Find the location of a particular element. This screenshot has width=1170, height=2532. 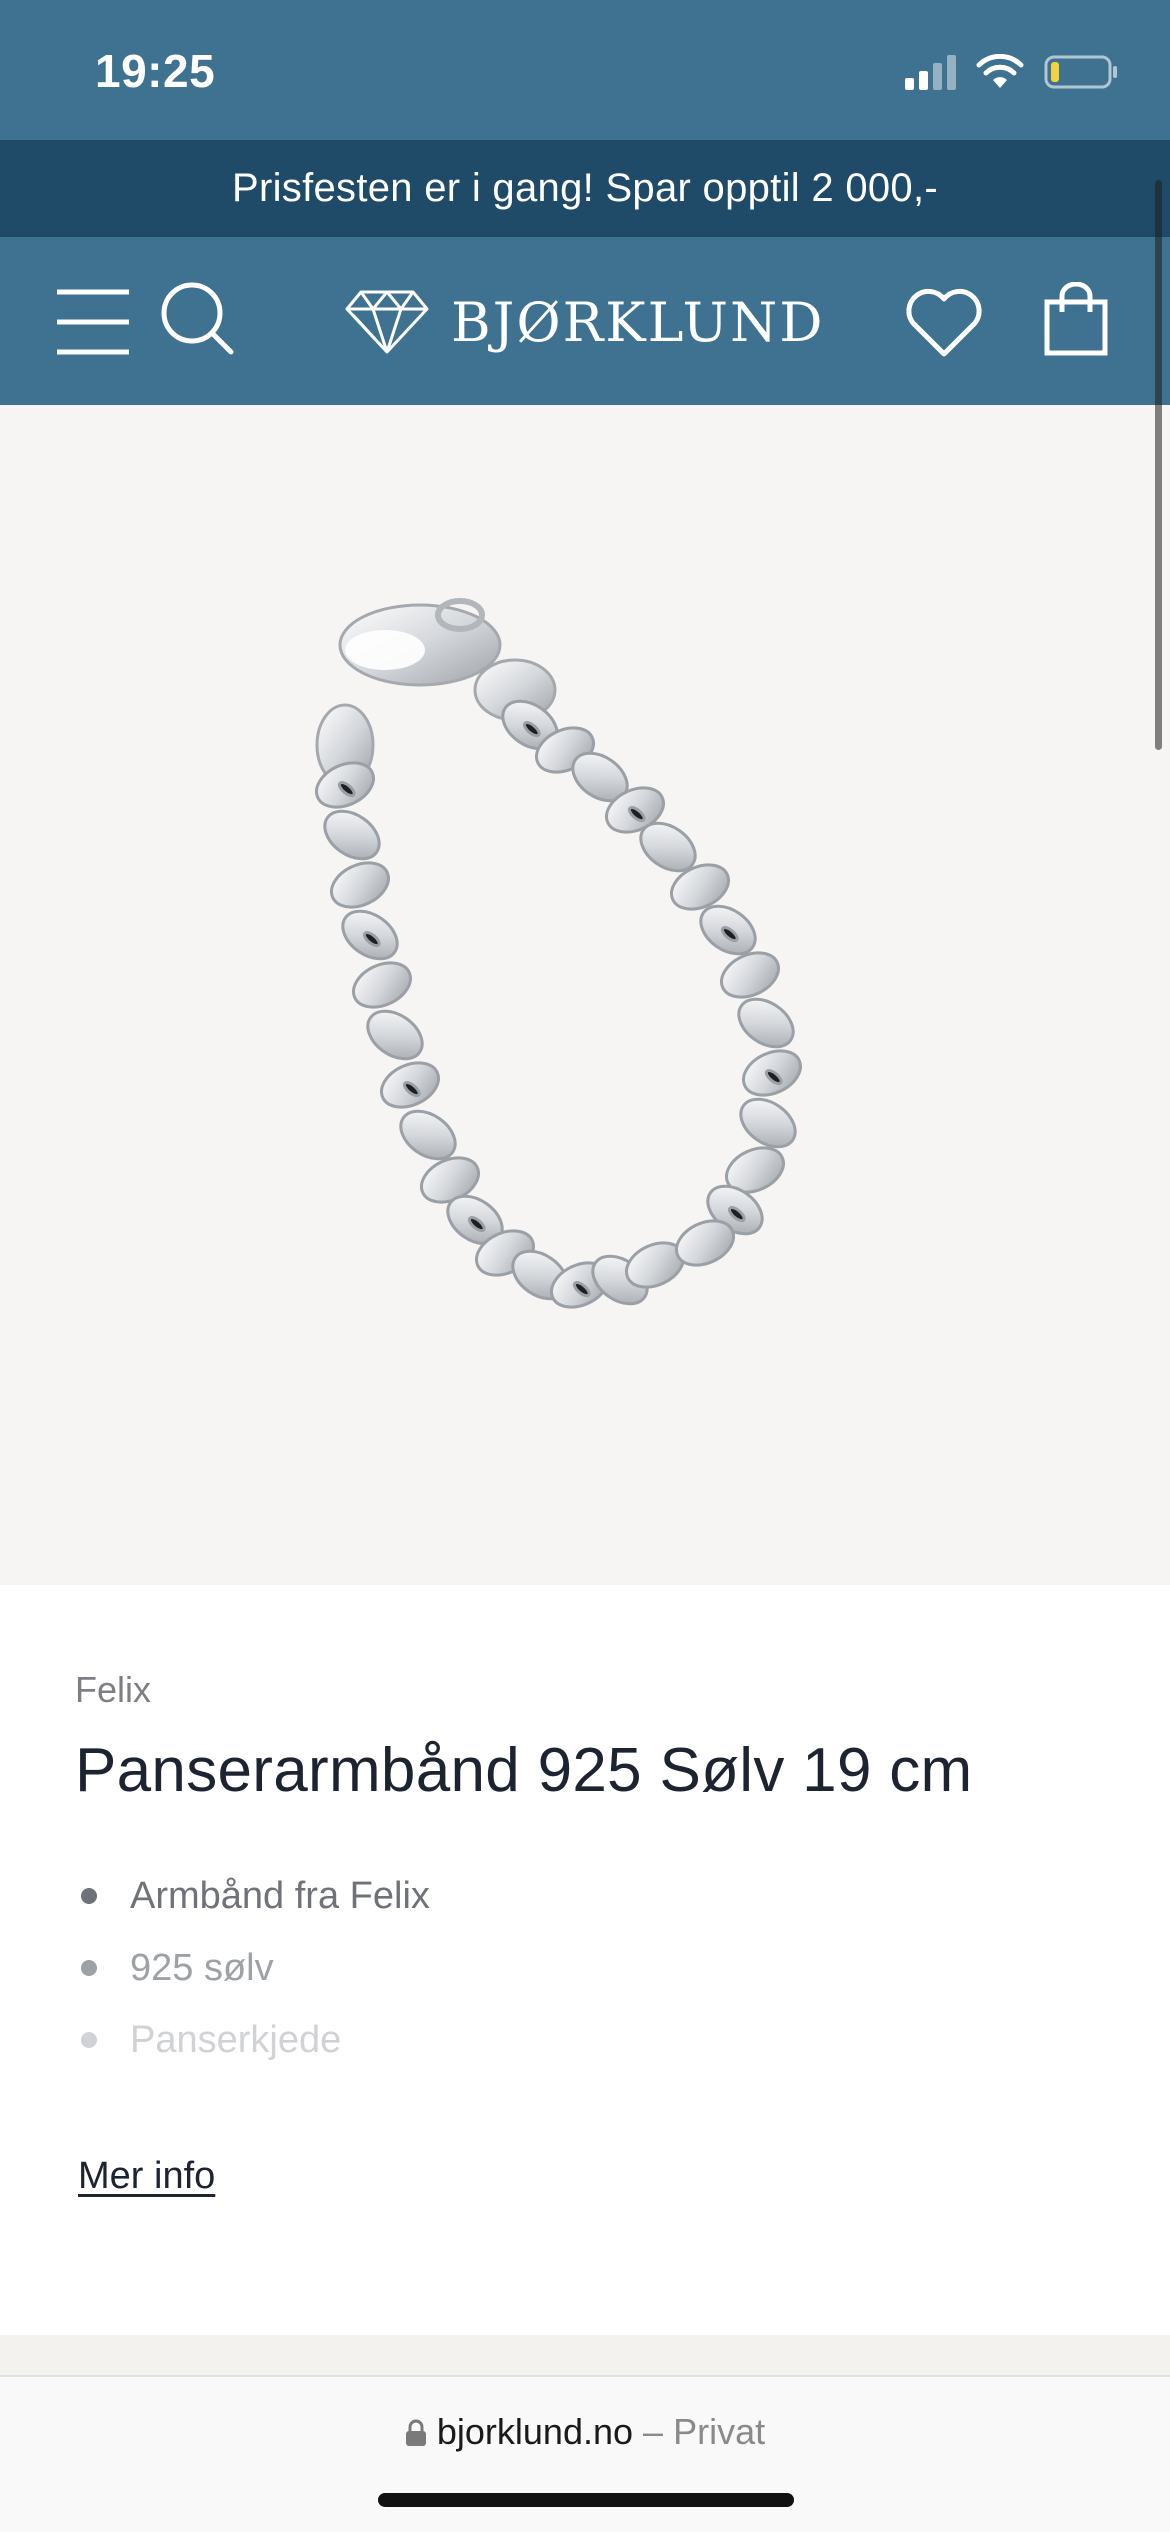

shopping-bag-icon is located at coordinates (1076, 319).